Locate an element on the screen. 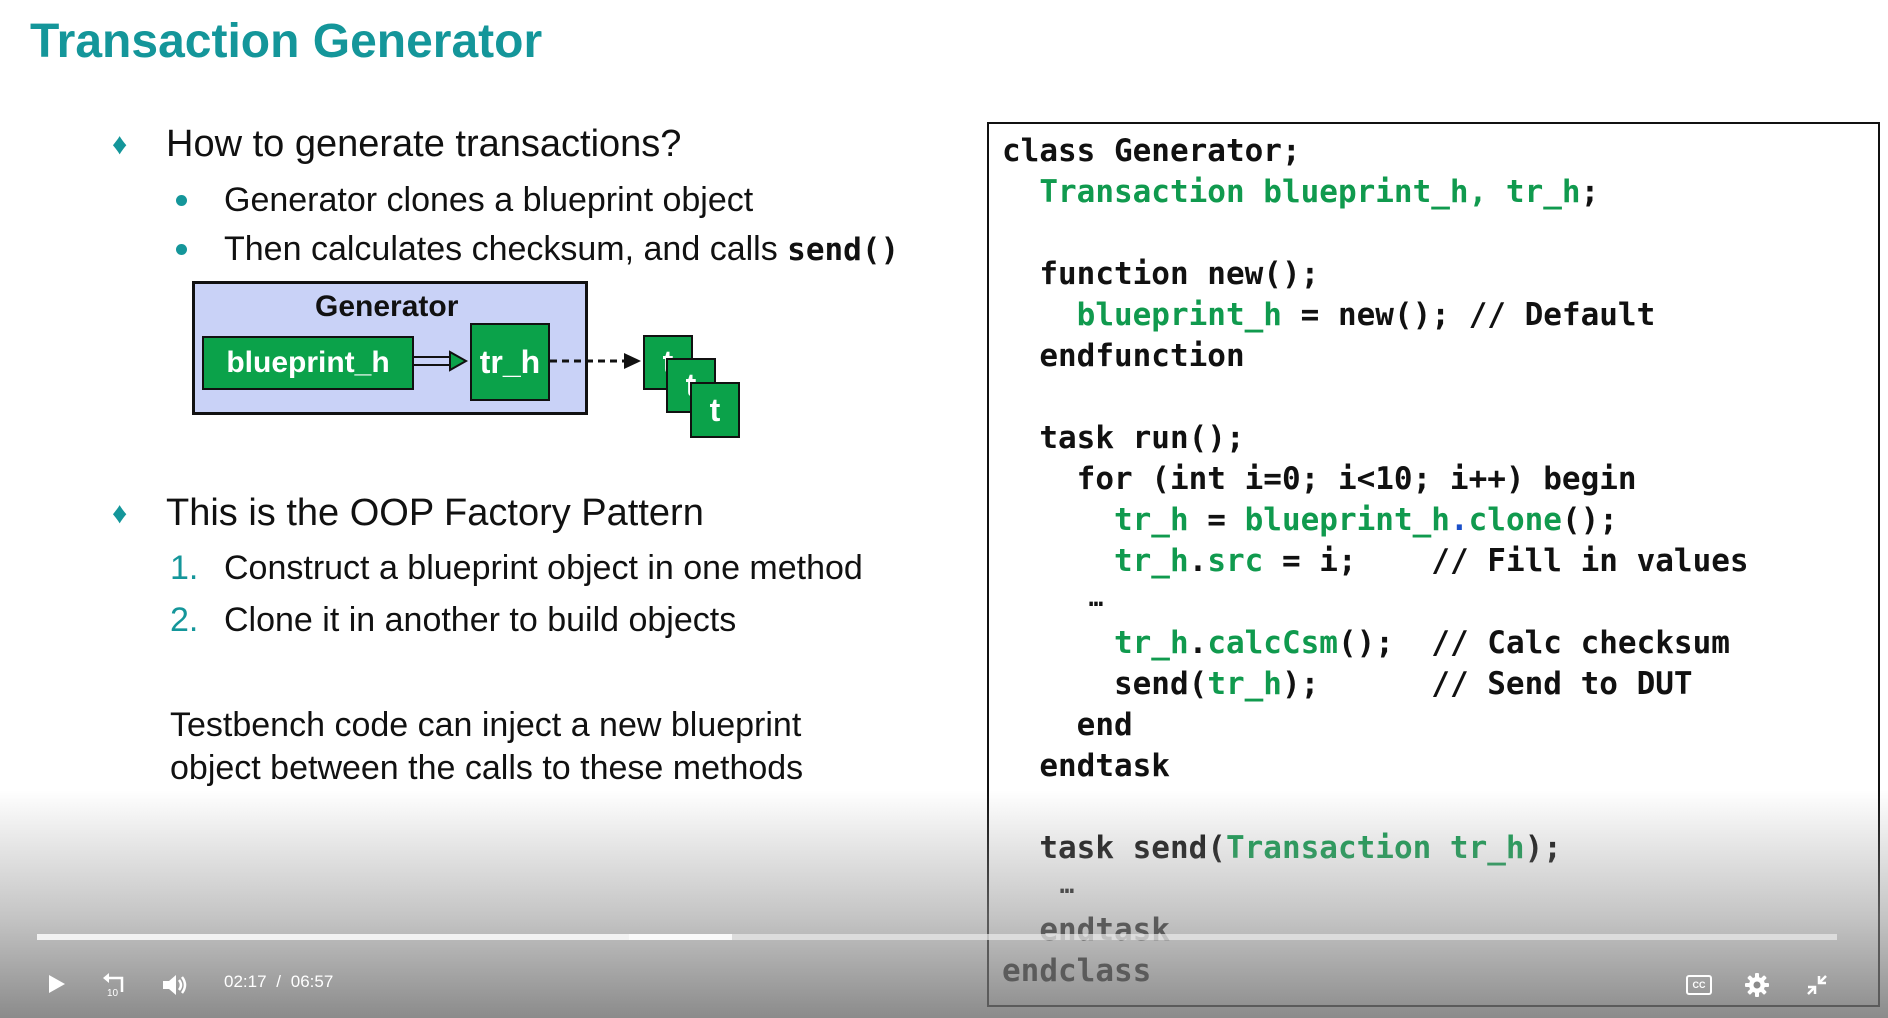  current-time: 02:17 is located at coordinates (245, 981).